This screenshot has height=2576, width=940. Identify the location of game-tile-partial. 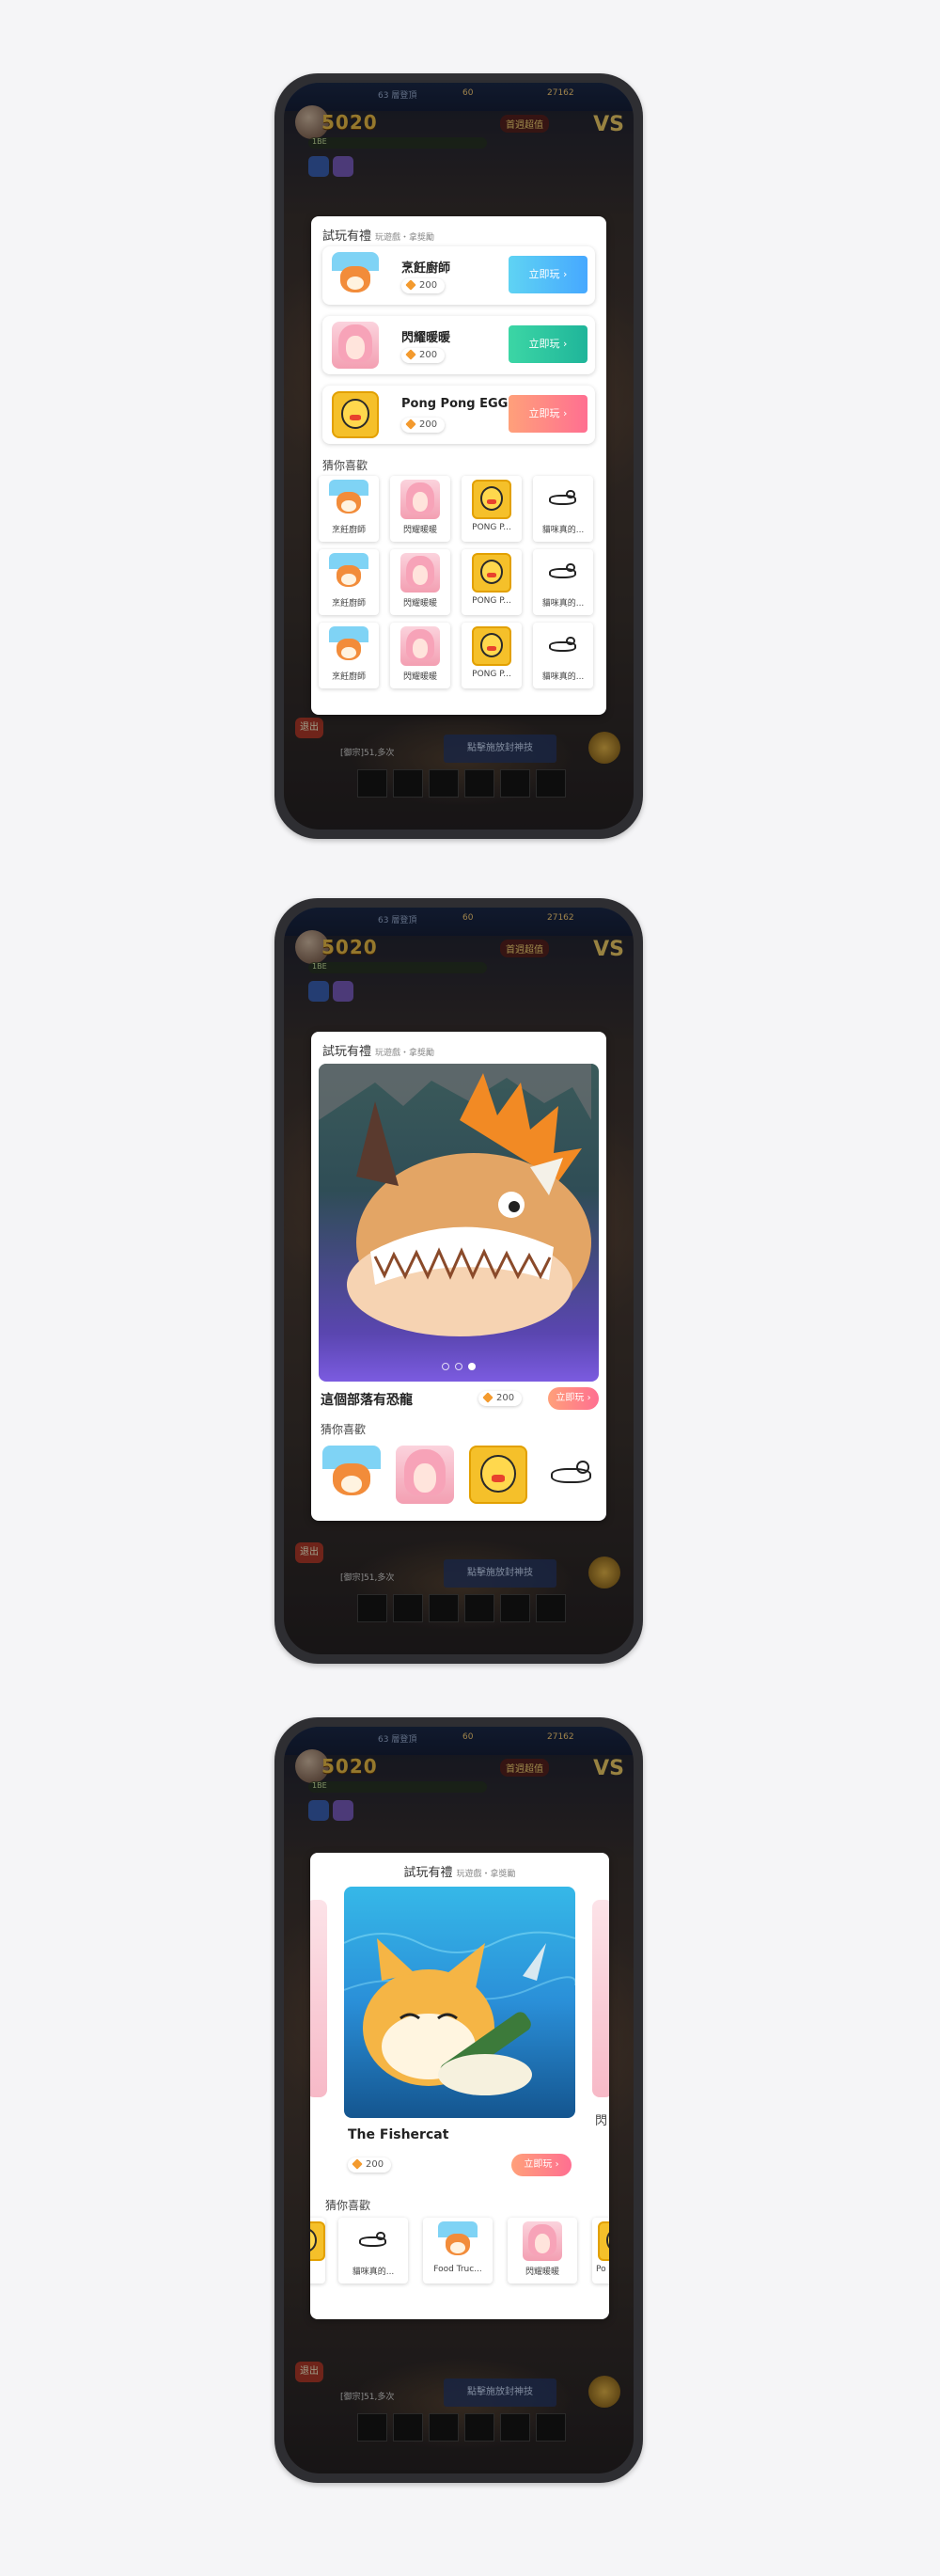
(317, 2251).